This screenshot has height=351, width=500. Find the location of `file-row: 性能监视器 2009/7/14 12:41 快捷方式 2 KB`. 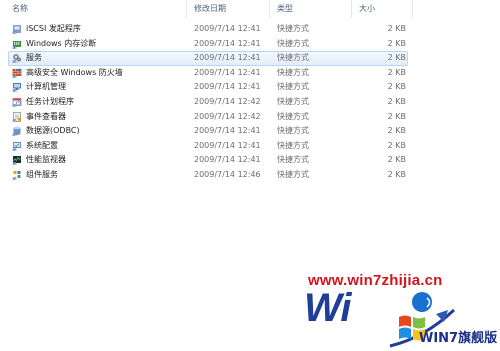

file-row: 性能监视器 2009/7/14 12:41 快捷方式 2 KB is located at coordinates (250, 160).